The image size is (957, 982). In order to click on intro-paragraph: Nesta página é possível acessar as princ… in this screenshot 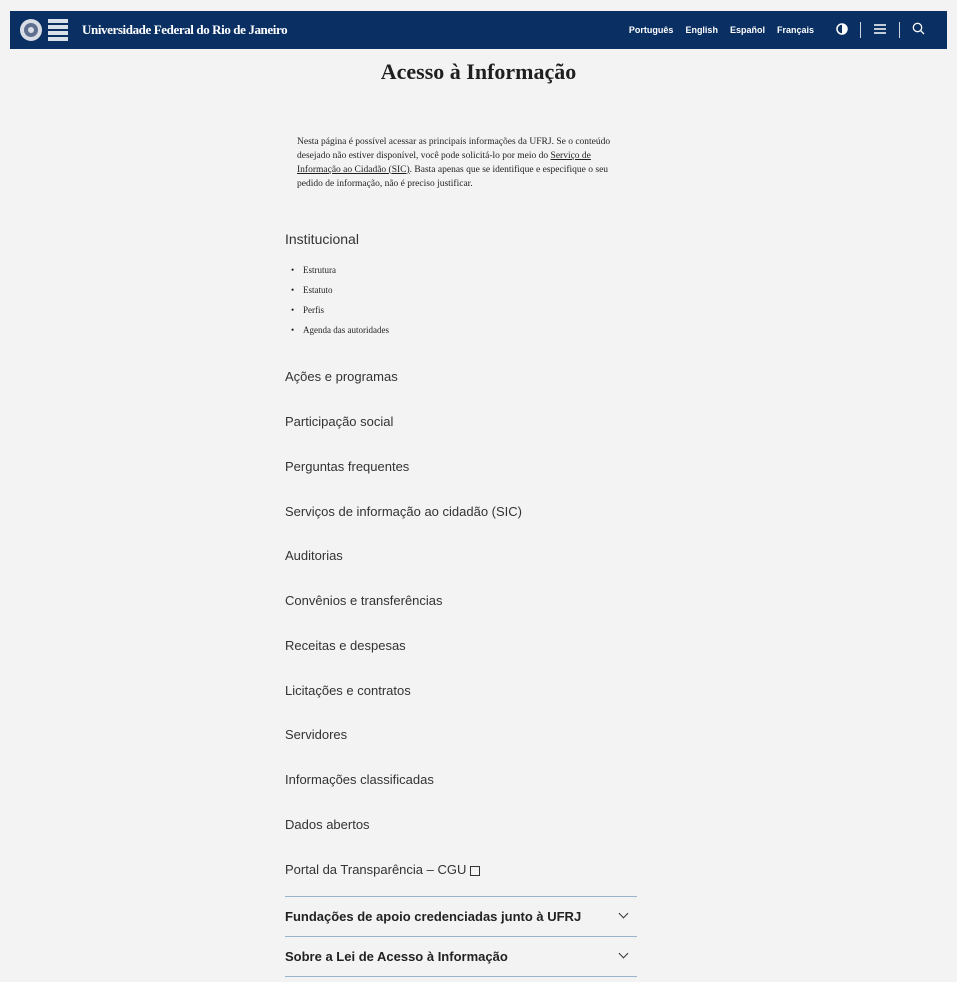, I will do `click(464, 163)`.